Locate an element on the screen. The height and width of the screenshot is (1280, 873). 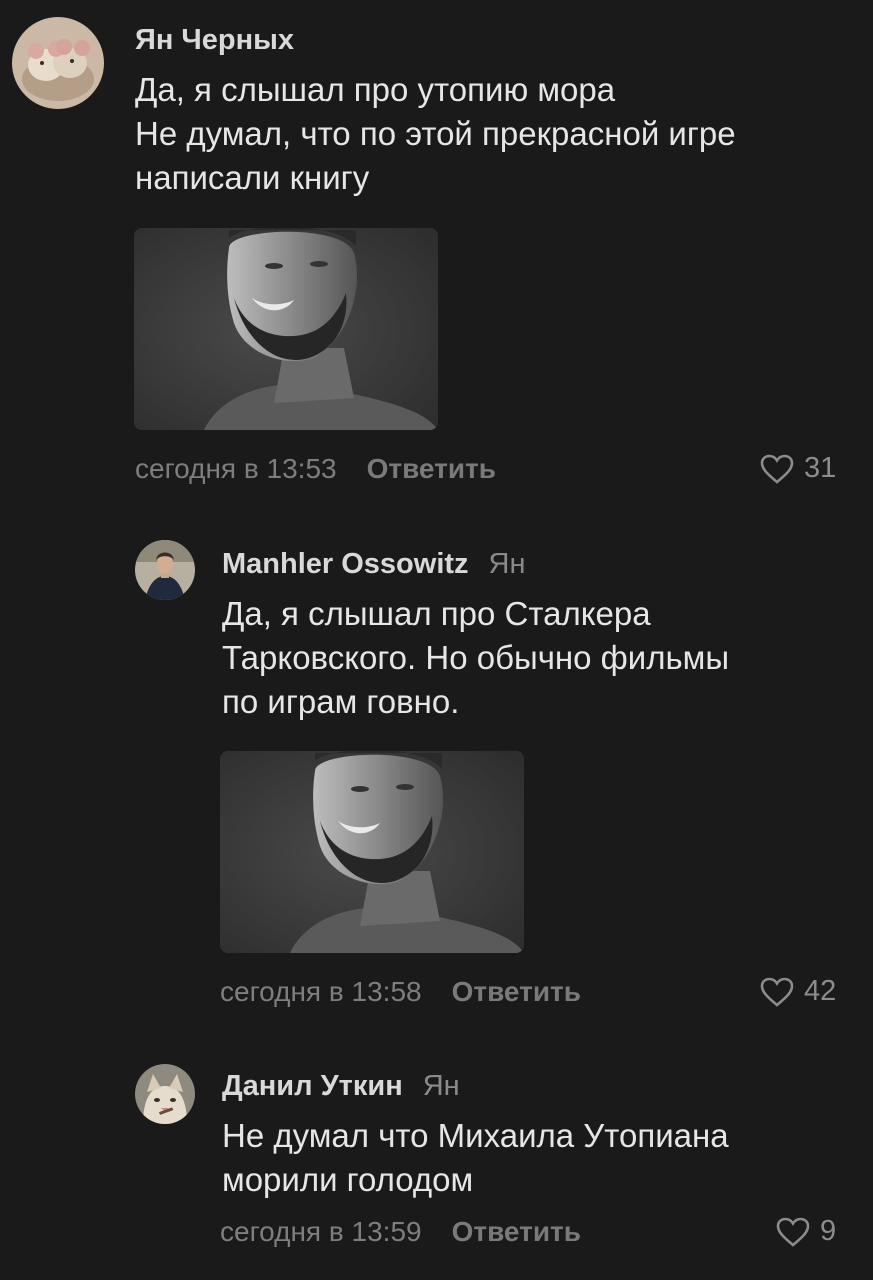
comment-text-line: по играм говно. is located at coordinates (341, 701).